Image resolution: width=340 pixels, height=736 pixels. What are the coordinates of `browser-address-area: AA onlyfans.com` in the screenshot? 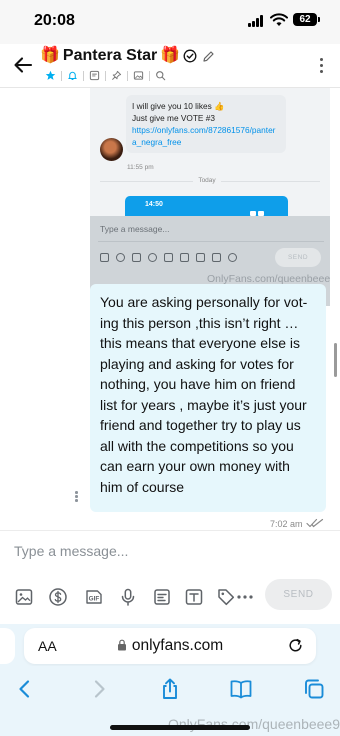 It's located at (170, 645).